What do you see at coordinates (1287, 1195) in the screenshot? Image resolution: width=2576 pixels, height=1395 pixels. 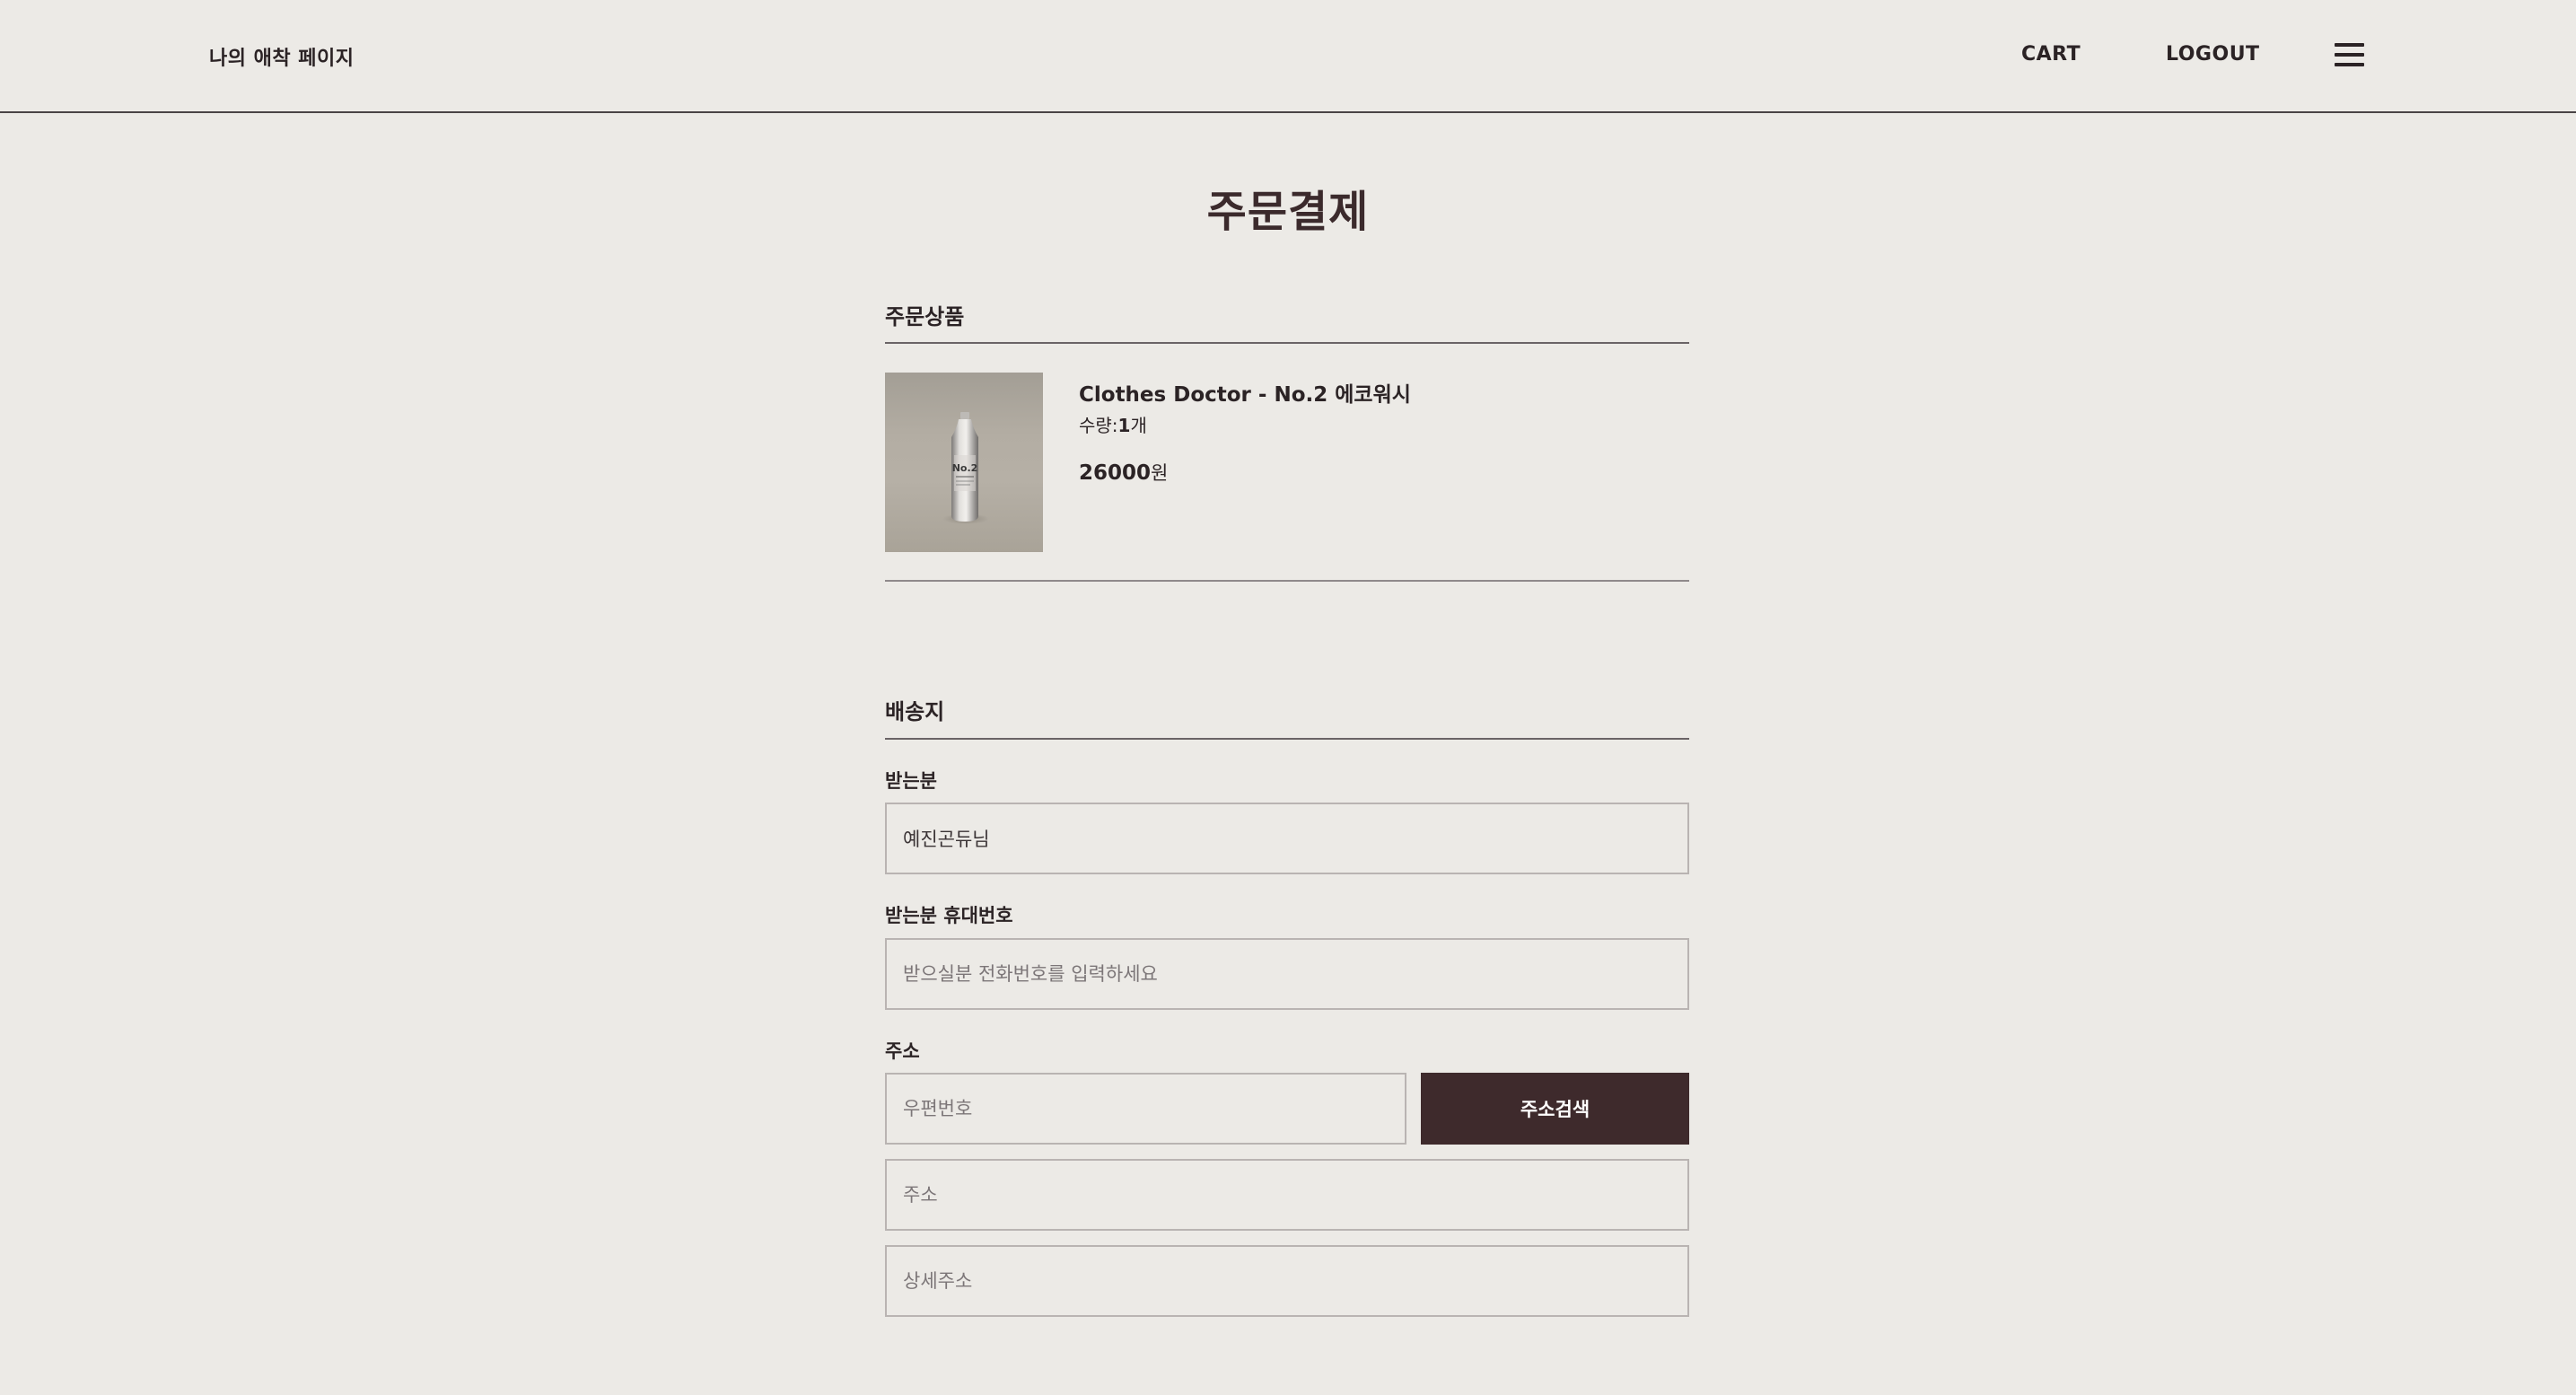 I see `address-input` at bounding box center [1287, 1195].